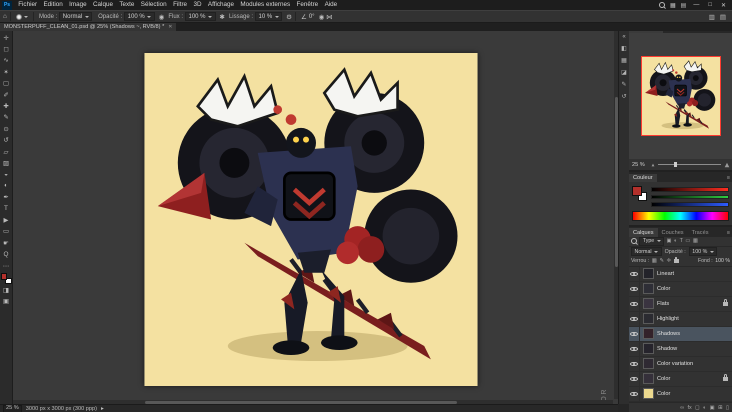  I want to click on layer-row-selected: Shadows, so click(680, 334).